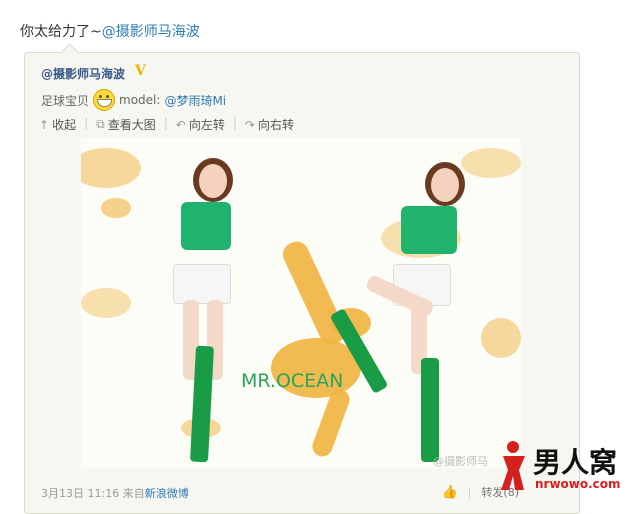 Image resolution: width=634 pixels, height=514 pixels. What do you see at coordinates (450, 492) in the screenshot?
I see `thumbs-up-icon: 👍` at bounding box center [450, 492].